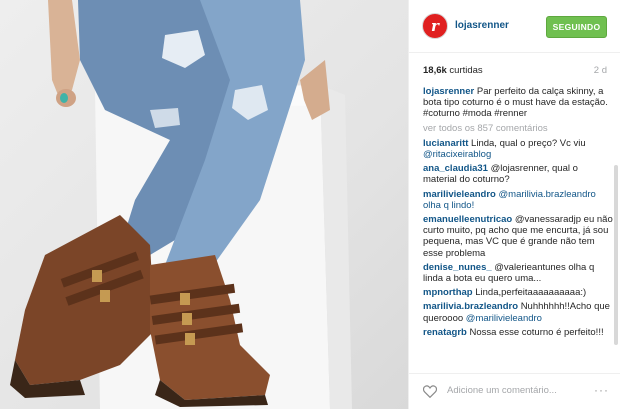  I want to click on comment-username: lucianaritt, so click(445, 143).